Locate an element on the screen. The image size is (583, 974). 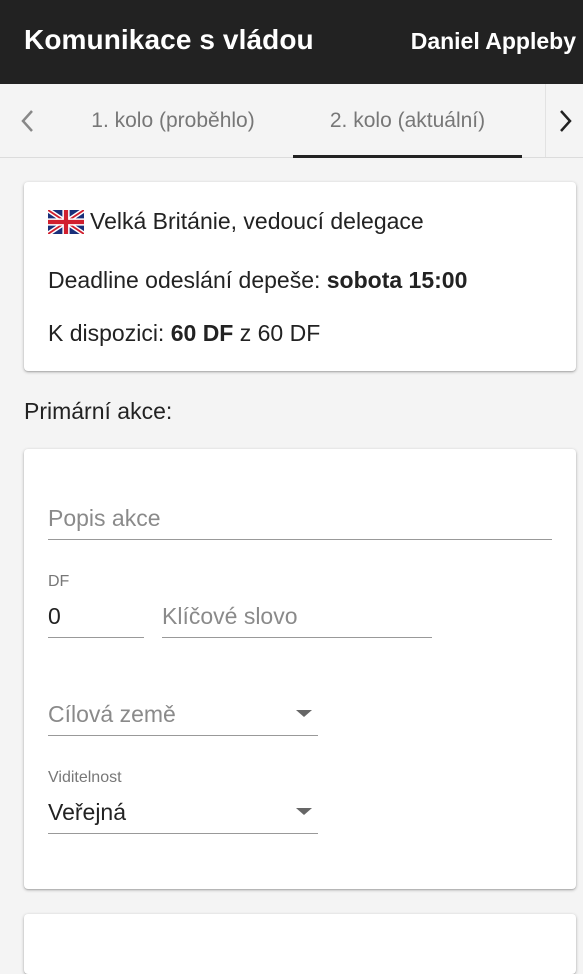
keyword-placeholder: Klíčové slovo is located at coordinates (230, 616).